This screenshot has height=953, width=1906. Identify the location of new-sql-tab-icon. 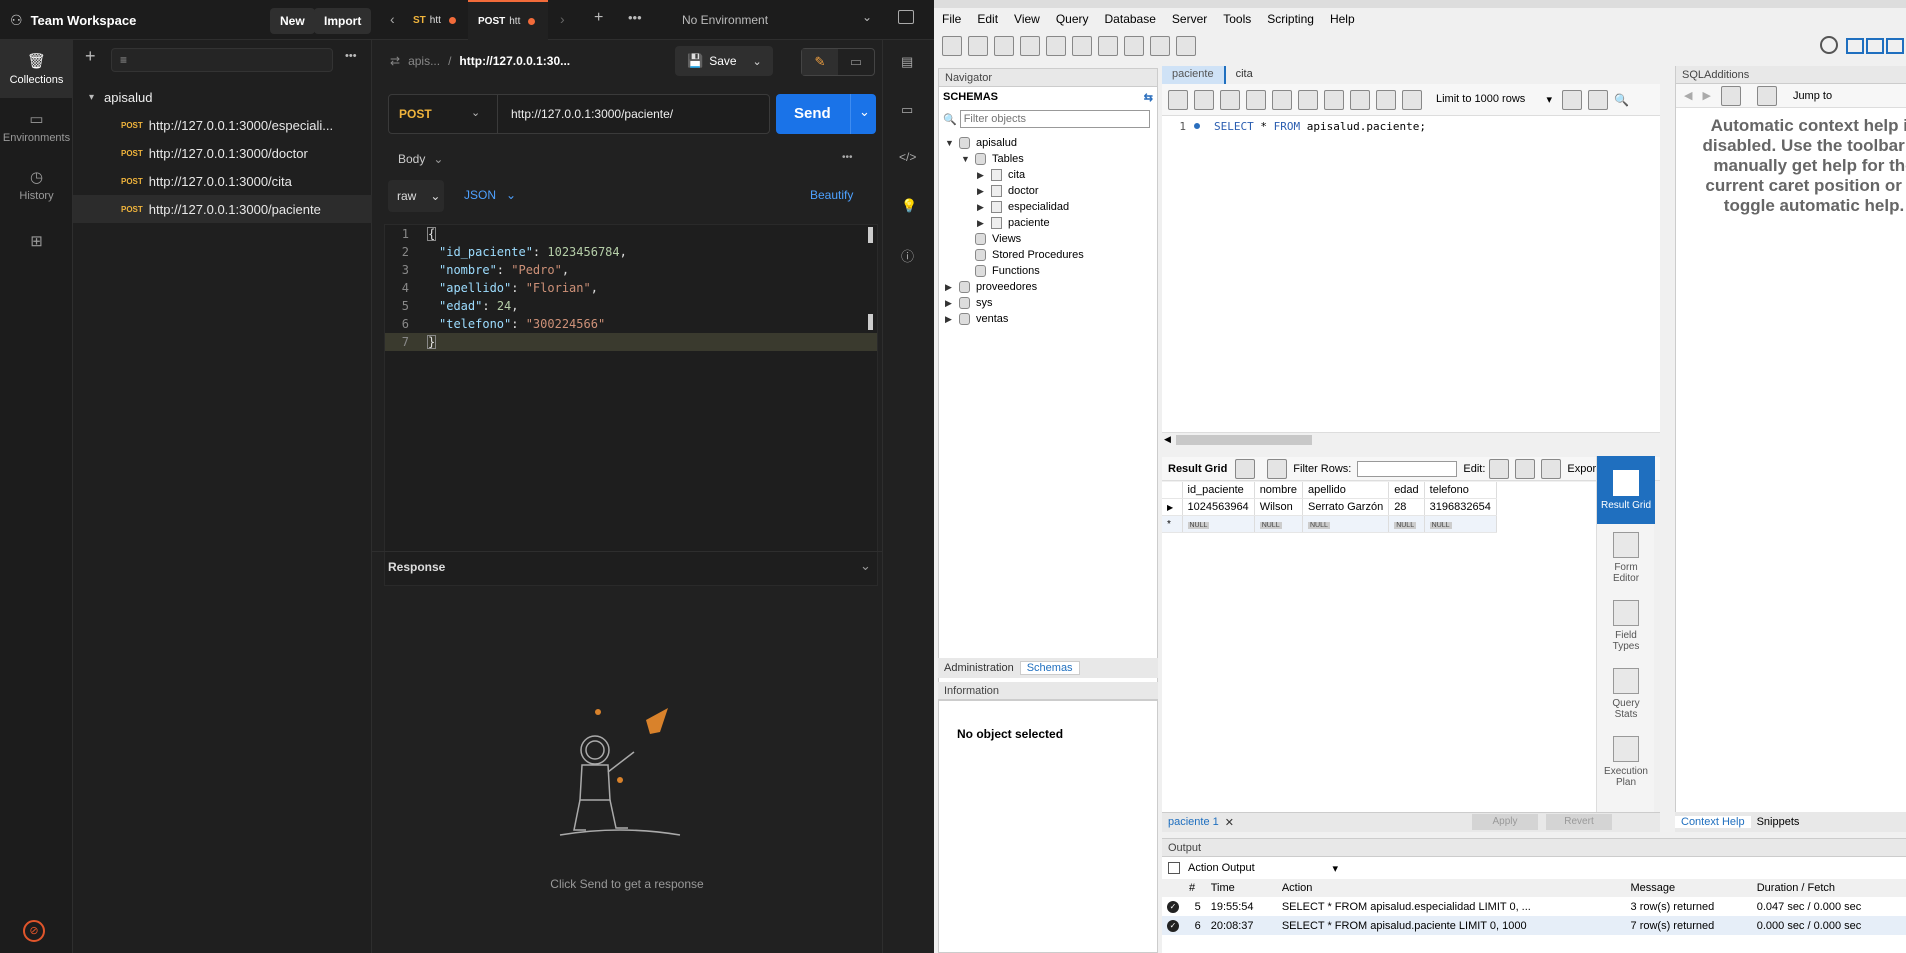
(952, 46).